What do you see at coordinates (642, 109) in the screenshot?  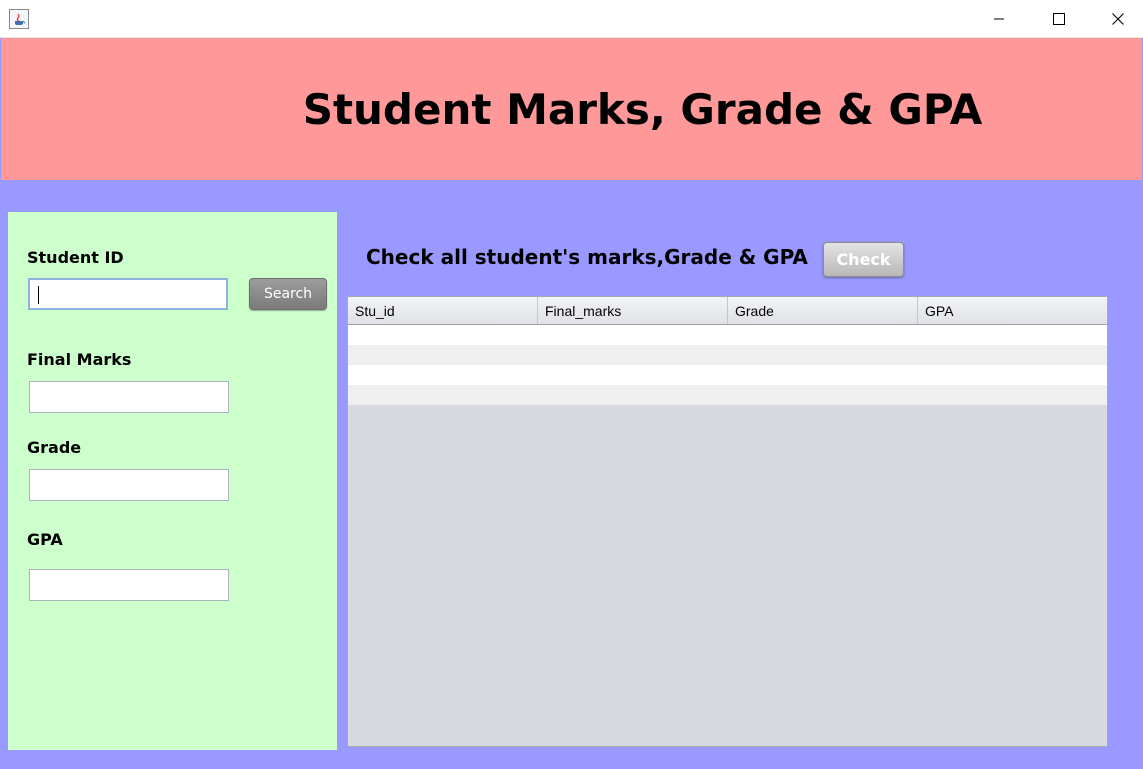 I see `page-title: Student Marks, Grade & GPA` at bounding box center [642, 109].